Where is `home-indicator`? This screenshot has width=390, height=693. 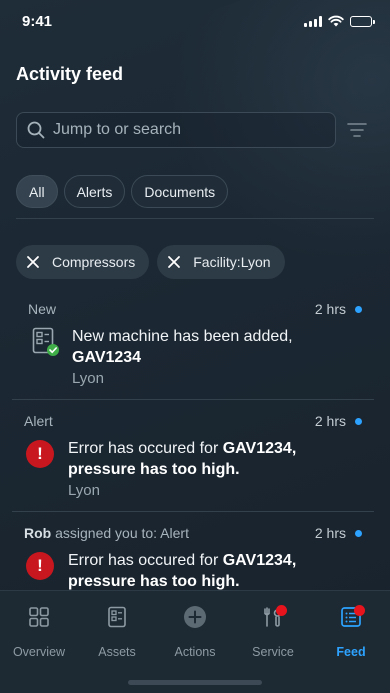
home-indicator is located at coordinates (195, 682).